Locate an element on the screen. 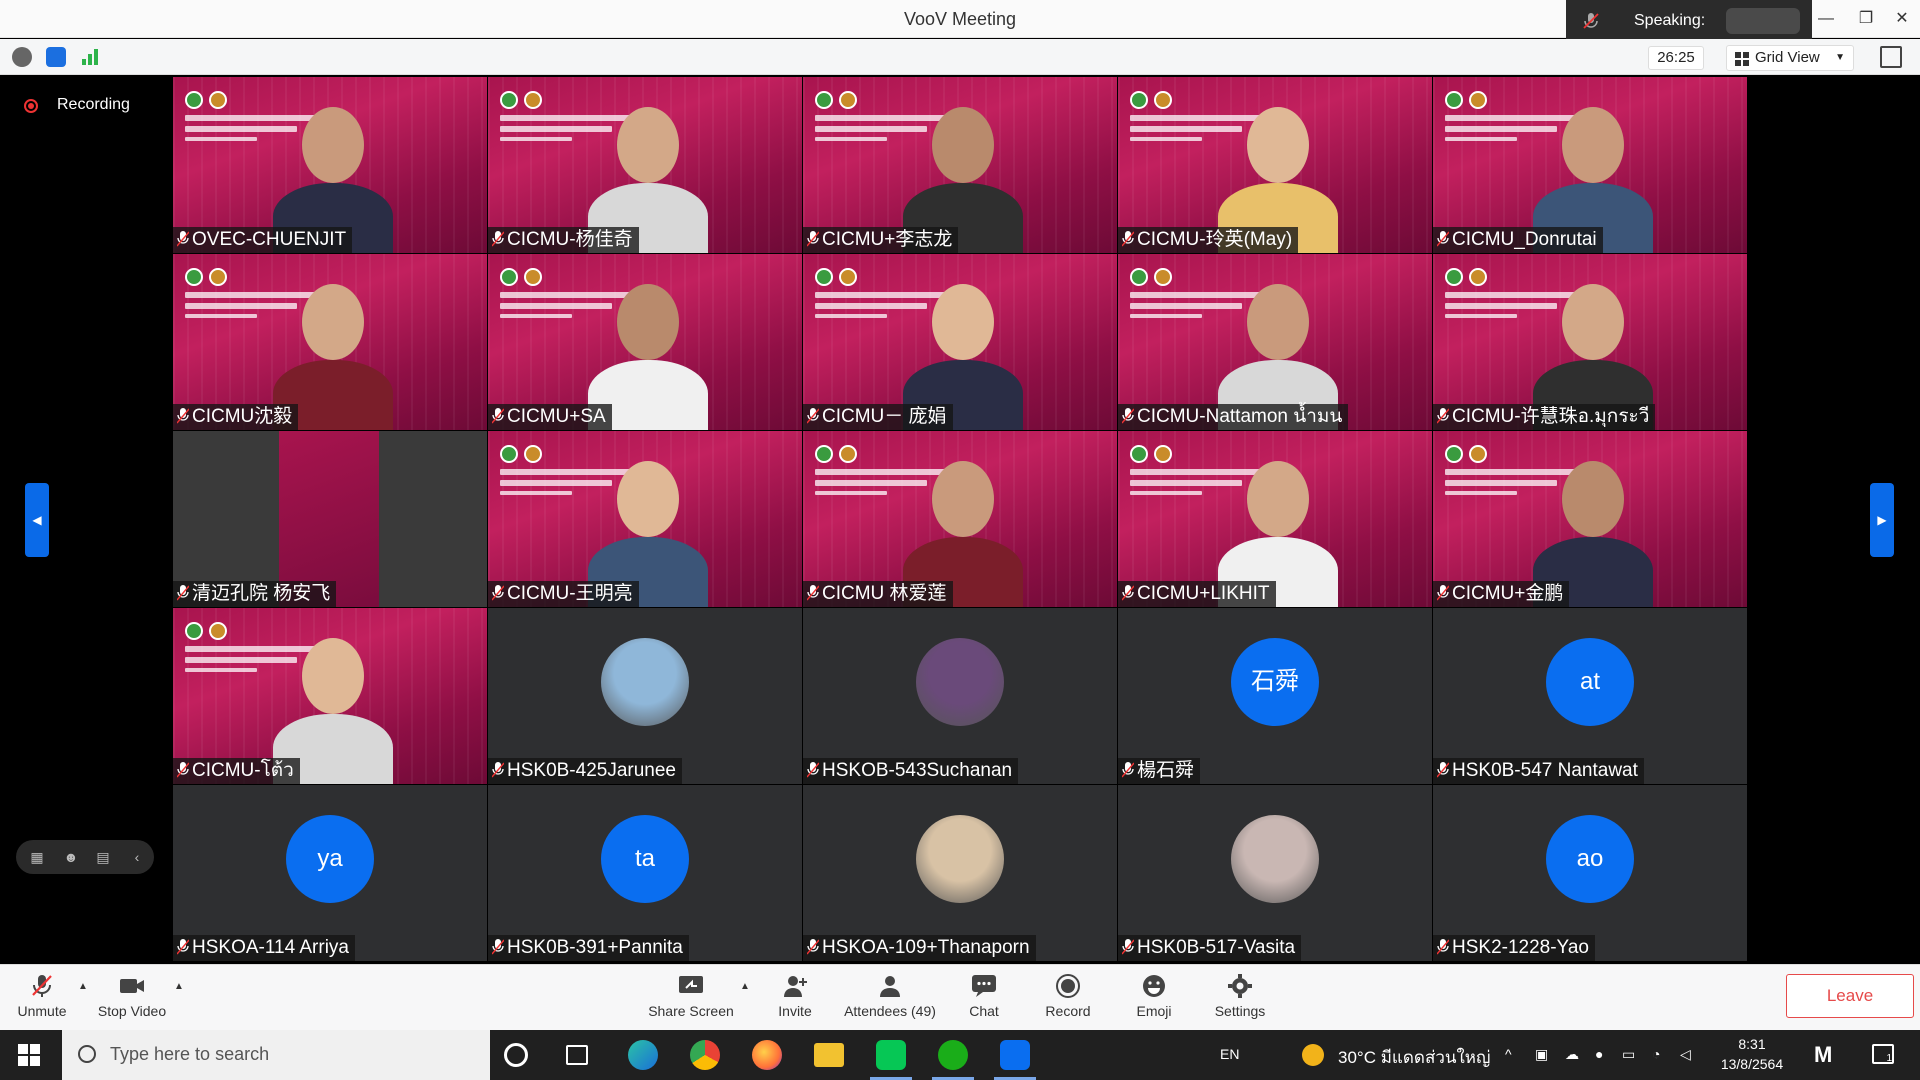  emoji-icon: ☻ is located at coordinates (71, 857).